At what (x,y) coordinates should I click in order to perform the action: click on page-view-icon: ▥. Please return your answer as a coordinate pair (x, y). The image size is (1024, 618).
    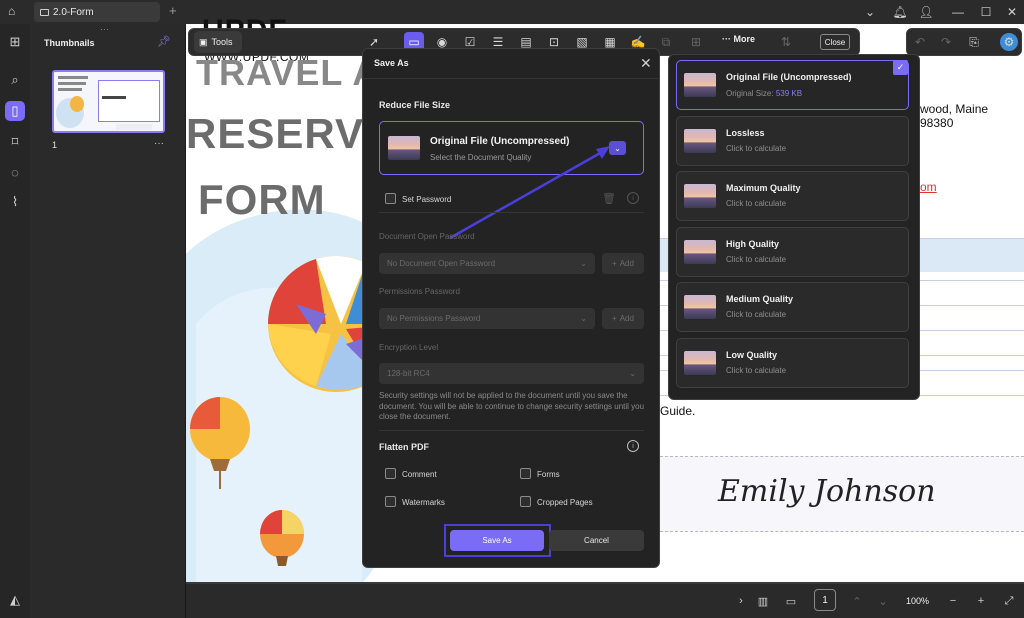
    Looking at the image, I should click on (763, 601).